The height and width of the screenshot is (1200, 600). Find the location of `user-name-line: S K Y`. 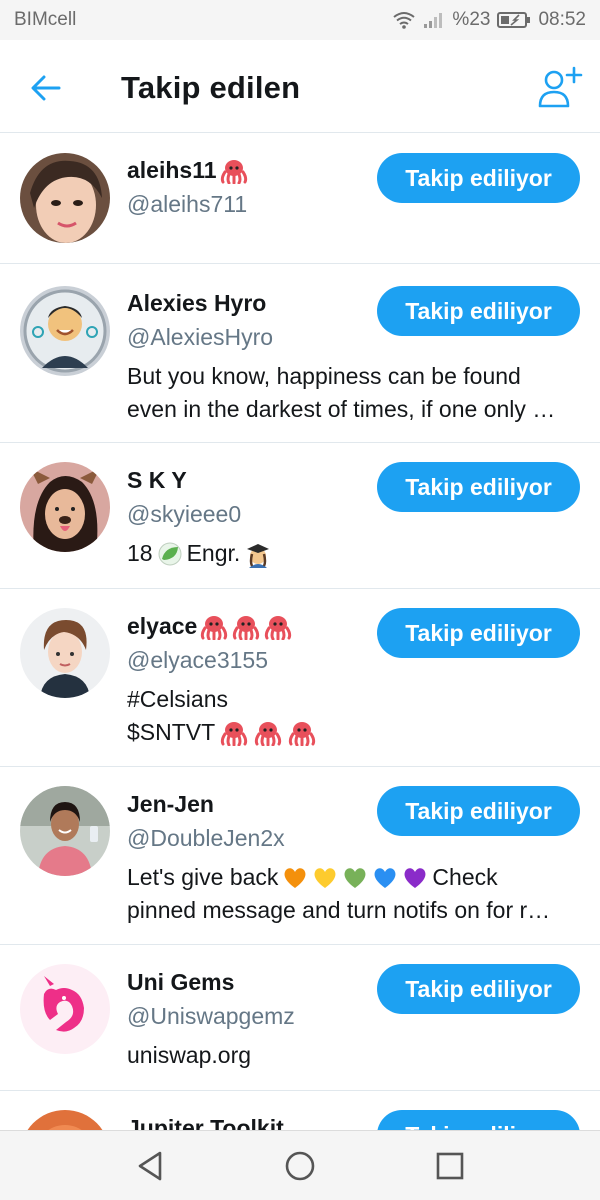

user-name-line: S K Y is located at coordinates (157, 480).